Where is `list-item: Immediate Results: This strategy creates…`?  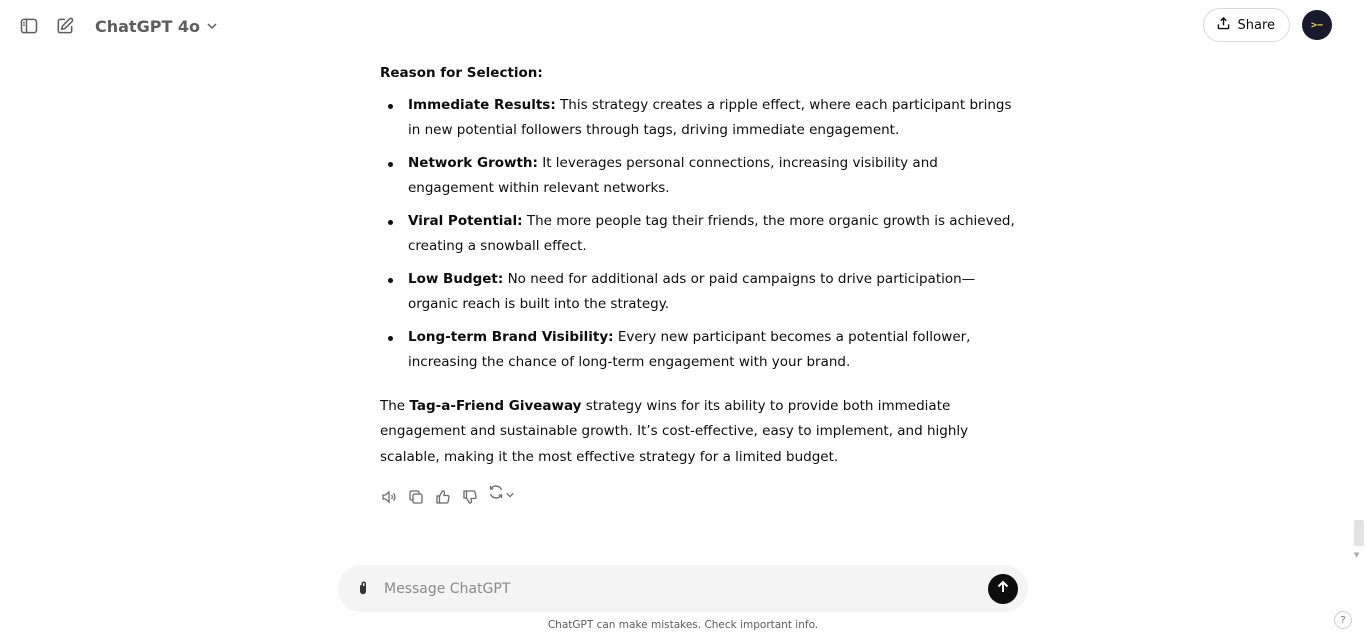 list-item: Immediate Results: This strategy creates… is located at coordinates (706, 118).